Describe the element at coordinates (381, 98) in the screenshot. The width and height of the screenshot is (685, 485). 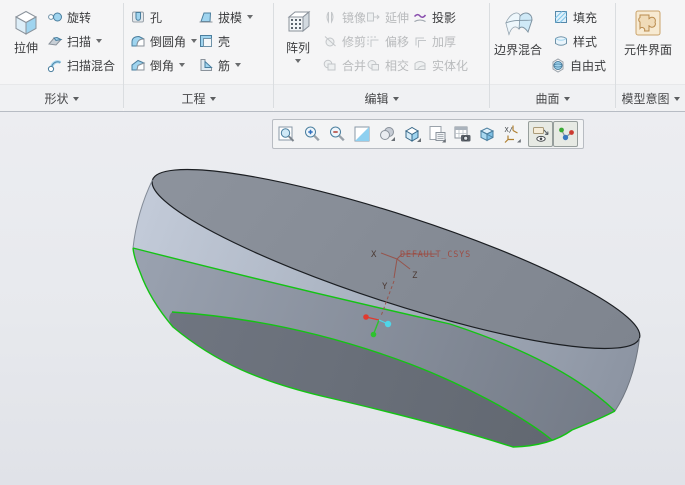
I see `group-label-edit: 编辑` at that location.